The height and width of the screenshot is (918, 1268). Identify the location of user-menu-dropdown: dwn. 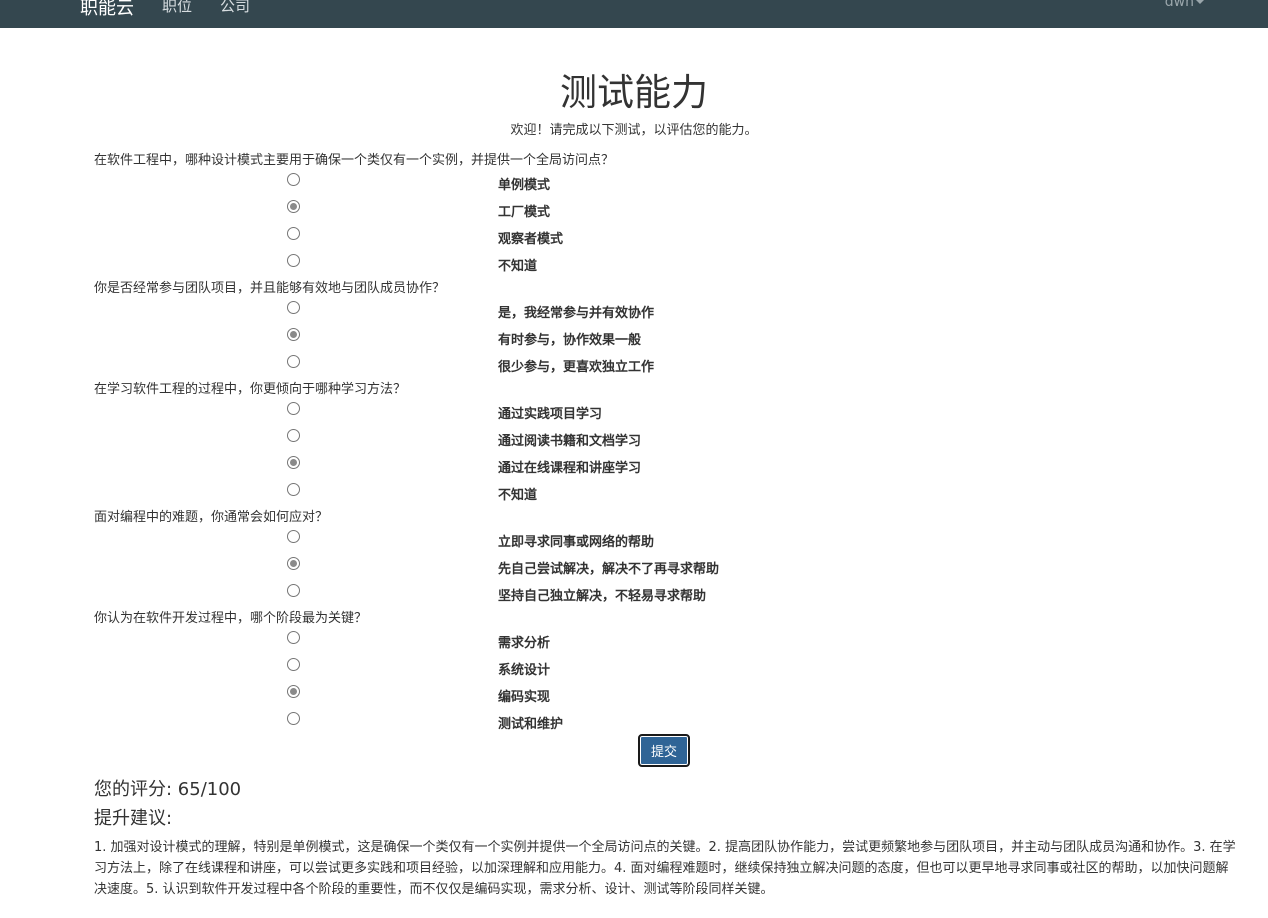
(1184, 5).